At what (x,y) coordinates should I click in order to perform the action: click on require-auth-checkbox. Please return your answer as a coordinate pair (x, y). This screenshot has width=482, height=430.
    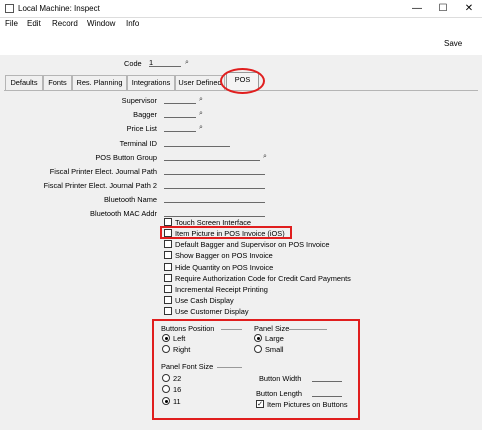
    Looking at the image, I should click on (168, 278).